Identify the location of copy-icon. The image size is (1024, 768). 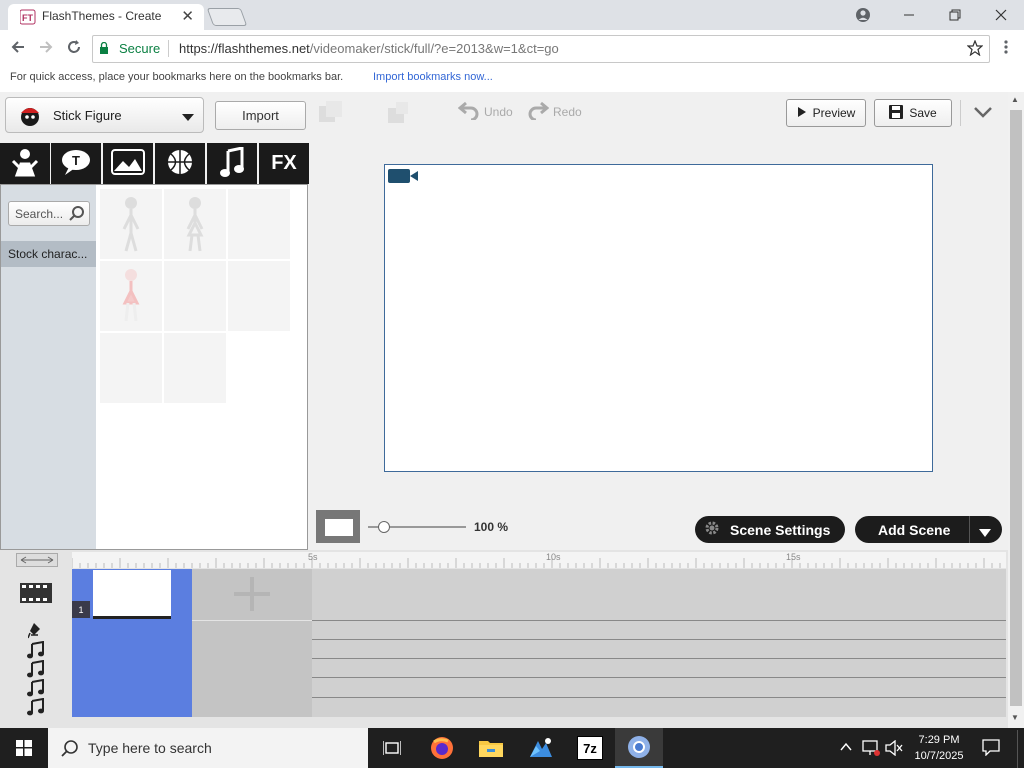
(331, 113).